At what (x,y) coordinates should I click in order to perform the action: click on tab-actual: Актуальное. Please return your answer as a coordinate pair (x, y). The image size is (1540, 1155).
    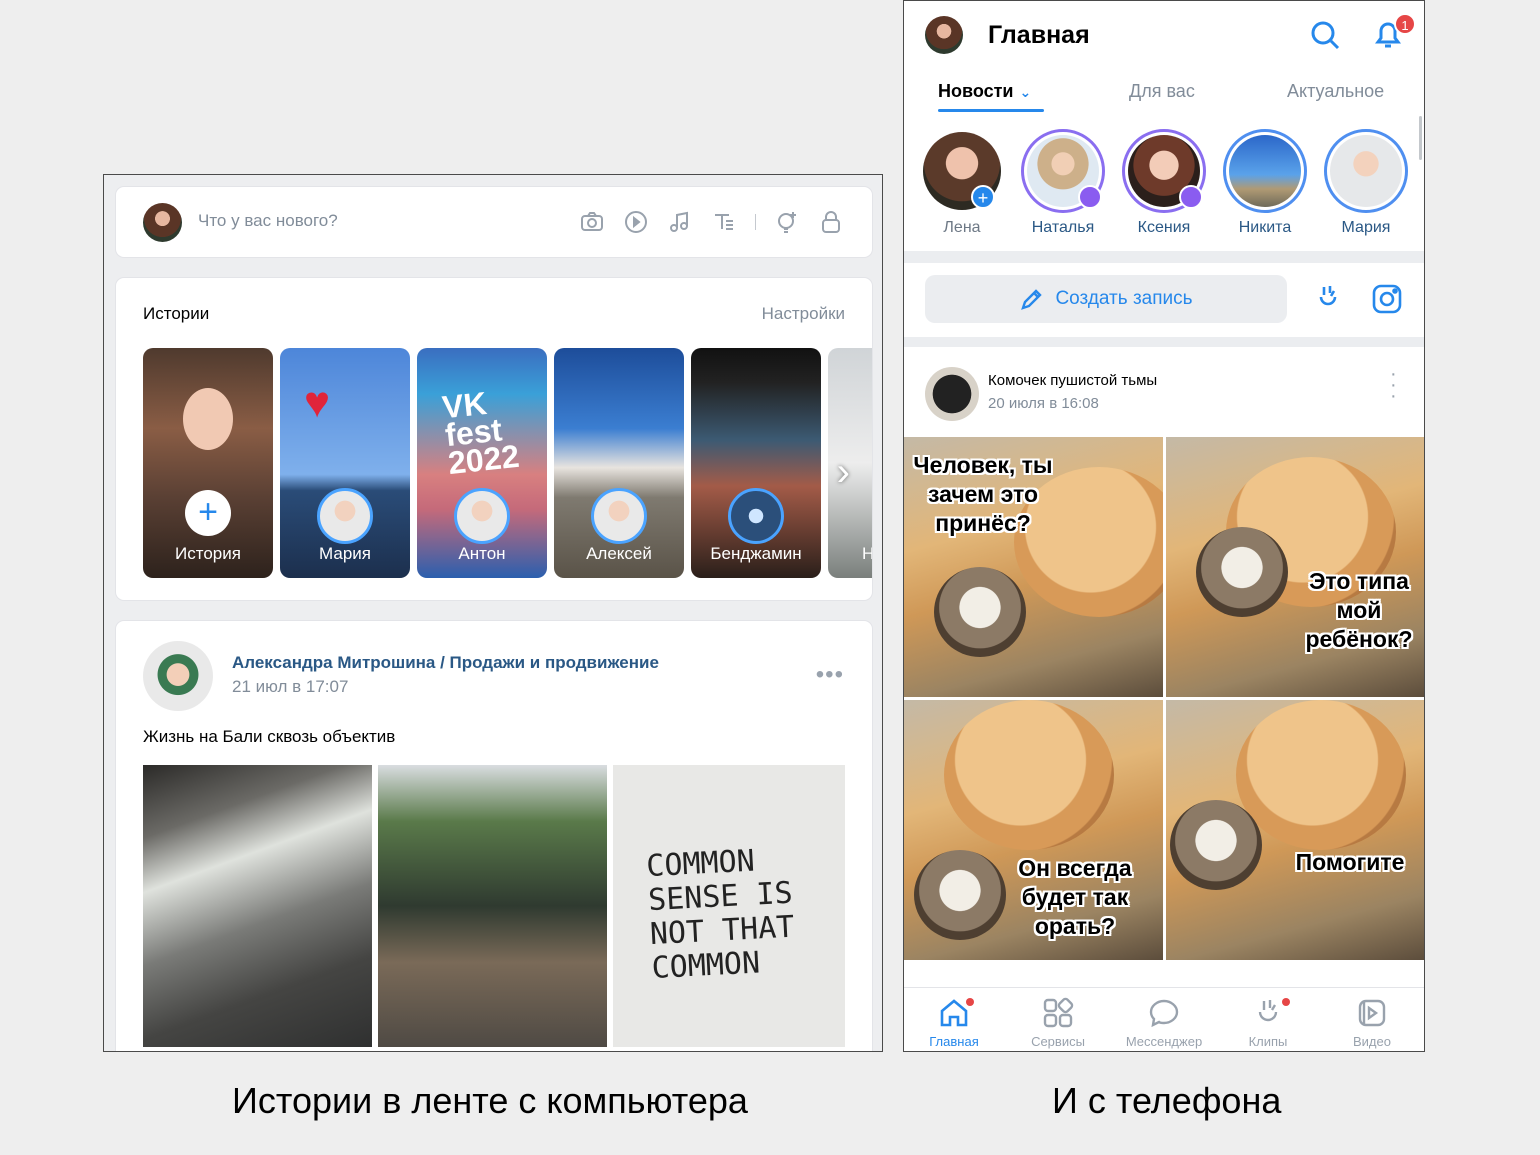
    Looking at the image, I should click on (1335, 91).